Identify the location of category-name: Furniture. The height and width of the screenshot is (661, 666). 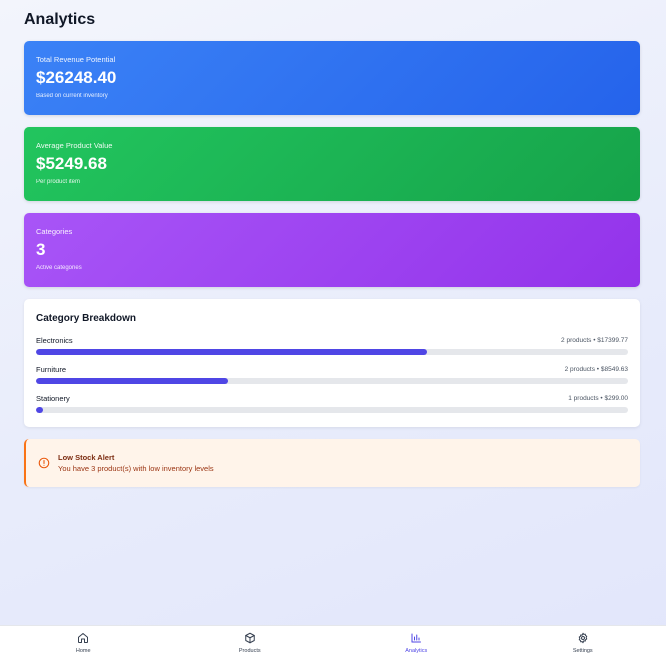
(51, 369).